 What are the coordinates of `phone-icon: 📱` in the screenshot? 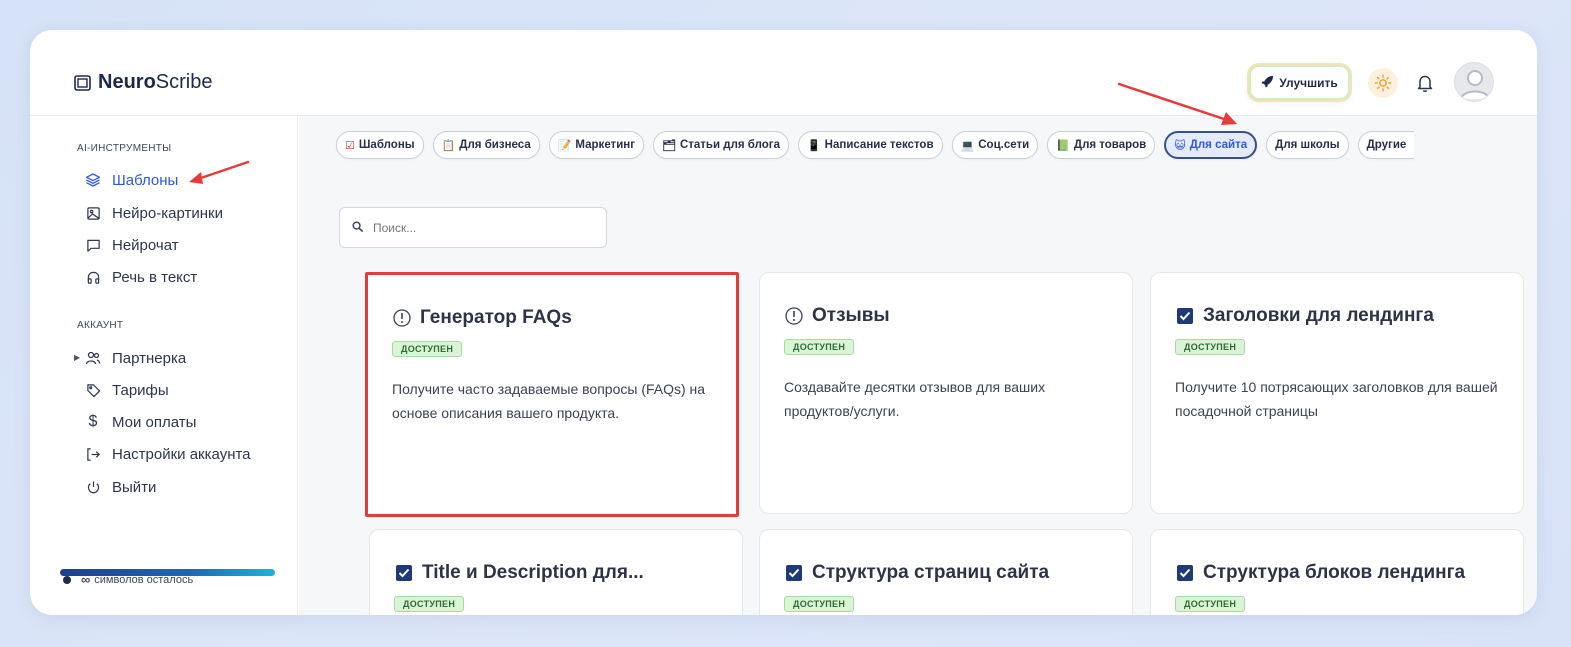 It's located at (813, 145).